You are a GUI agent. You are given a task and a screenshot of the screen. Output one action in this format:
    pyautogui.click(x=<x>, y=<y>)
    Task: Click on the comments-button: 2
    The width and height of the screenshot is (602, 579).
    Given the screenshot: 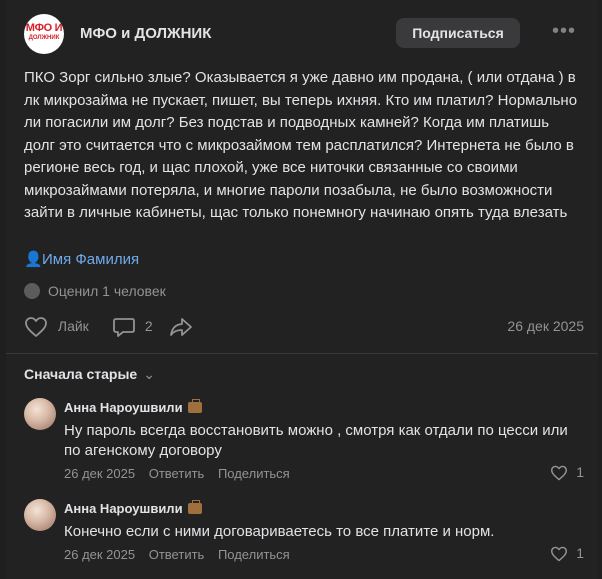 What is the action you would take?
    pyautogui.click(x=132, y=327)
    